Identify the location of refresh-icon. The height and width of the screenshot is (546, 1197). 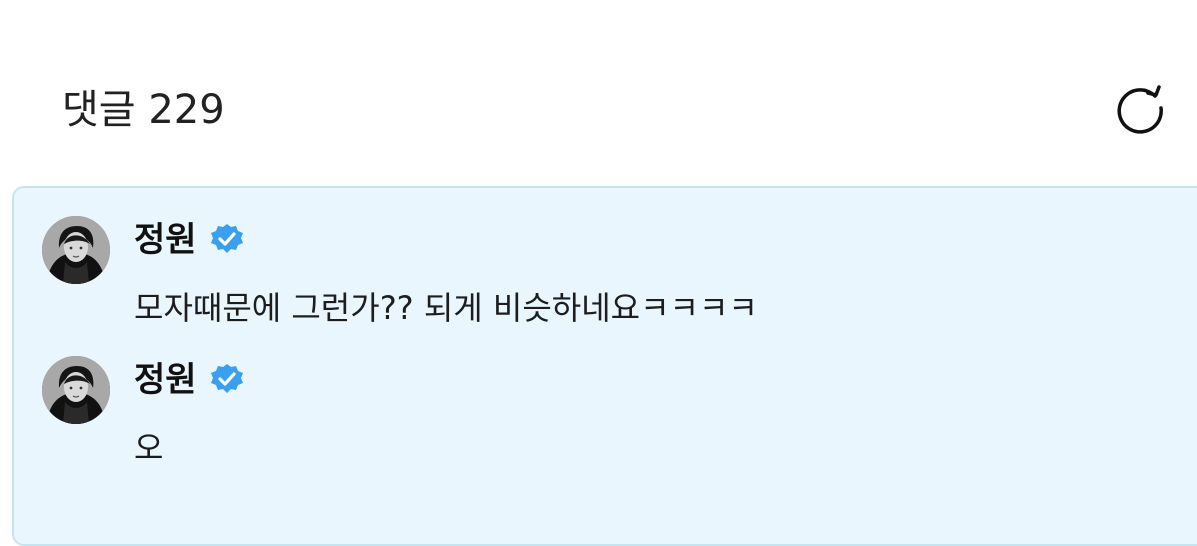
(1140, 109).